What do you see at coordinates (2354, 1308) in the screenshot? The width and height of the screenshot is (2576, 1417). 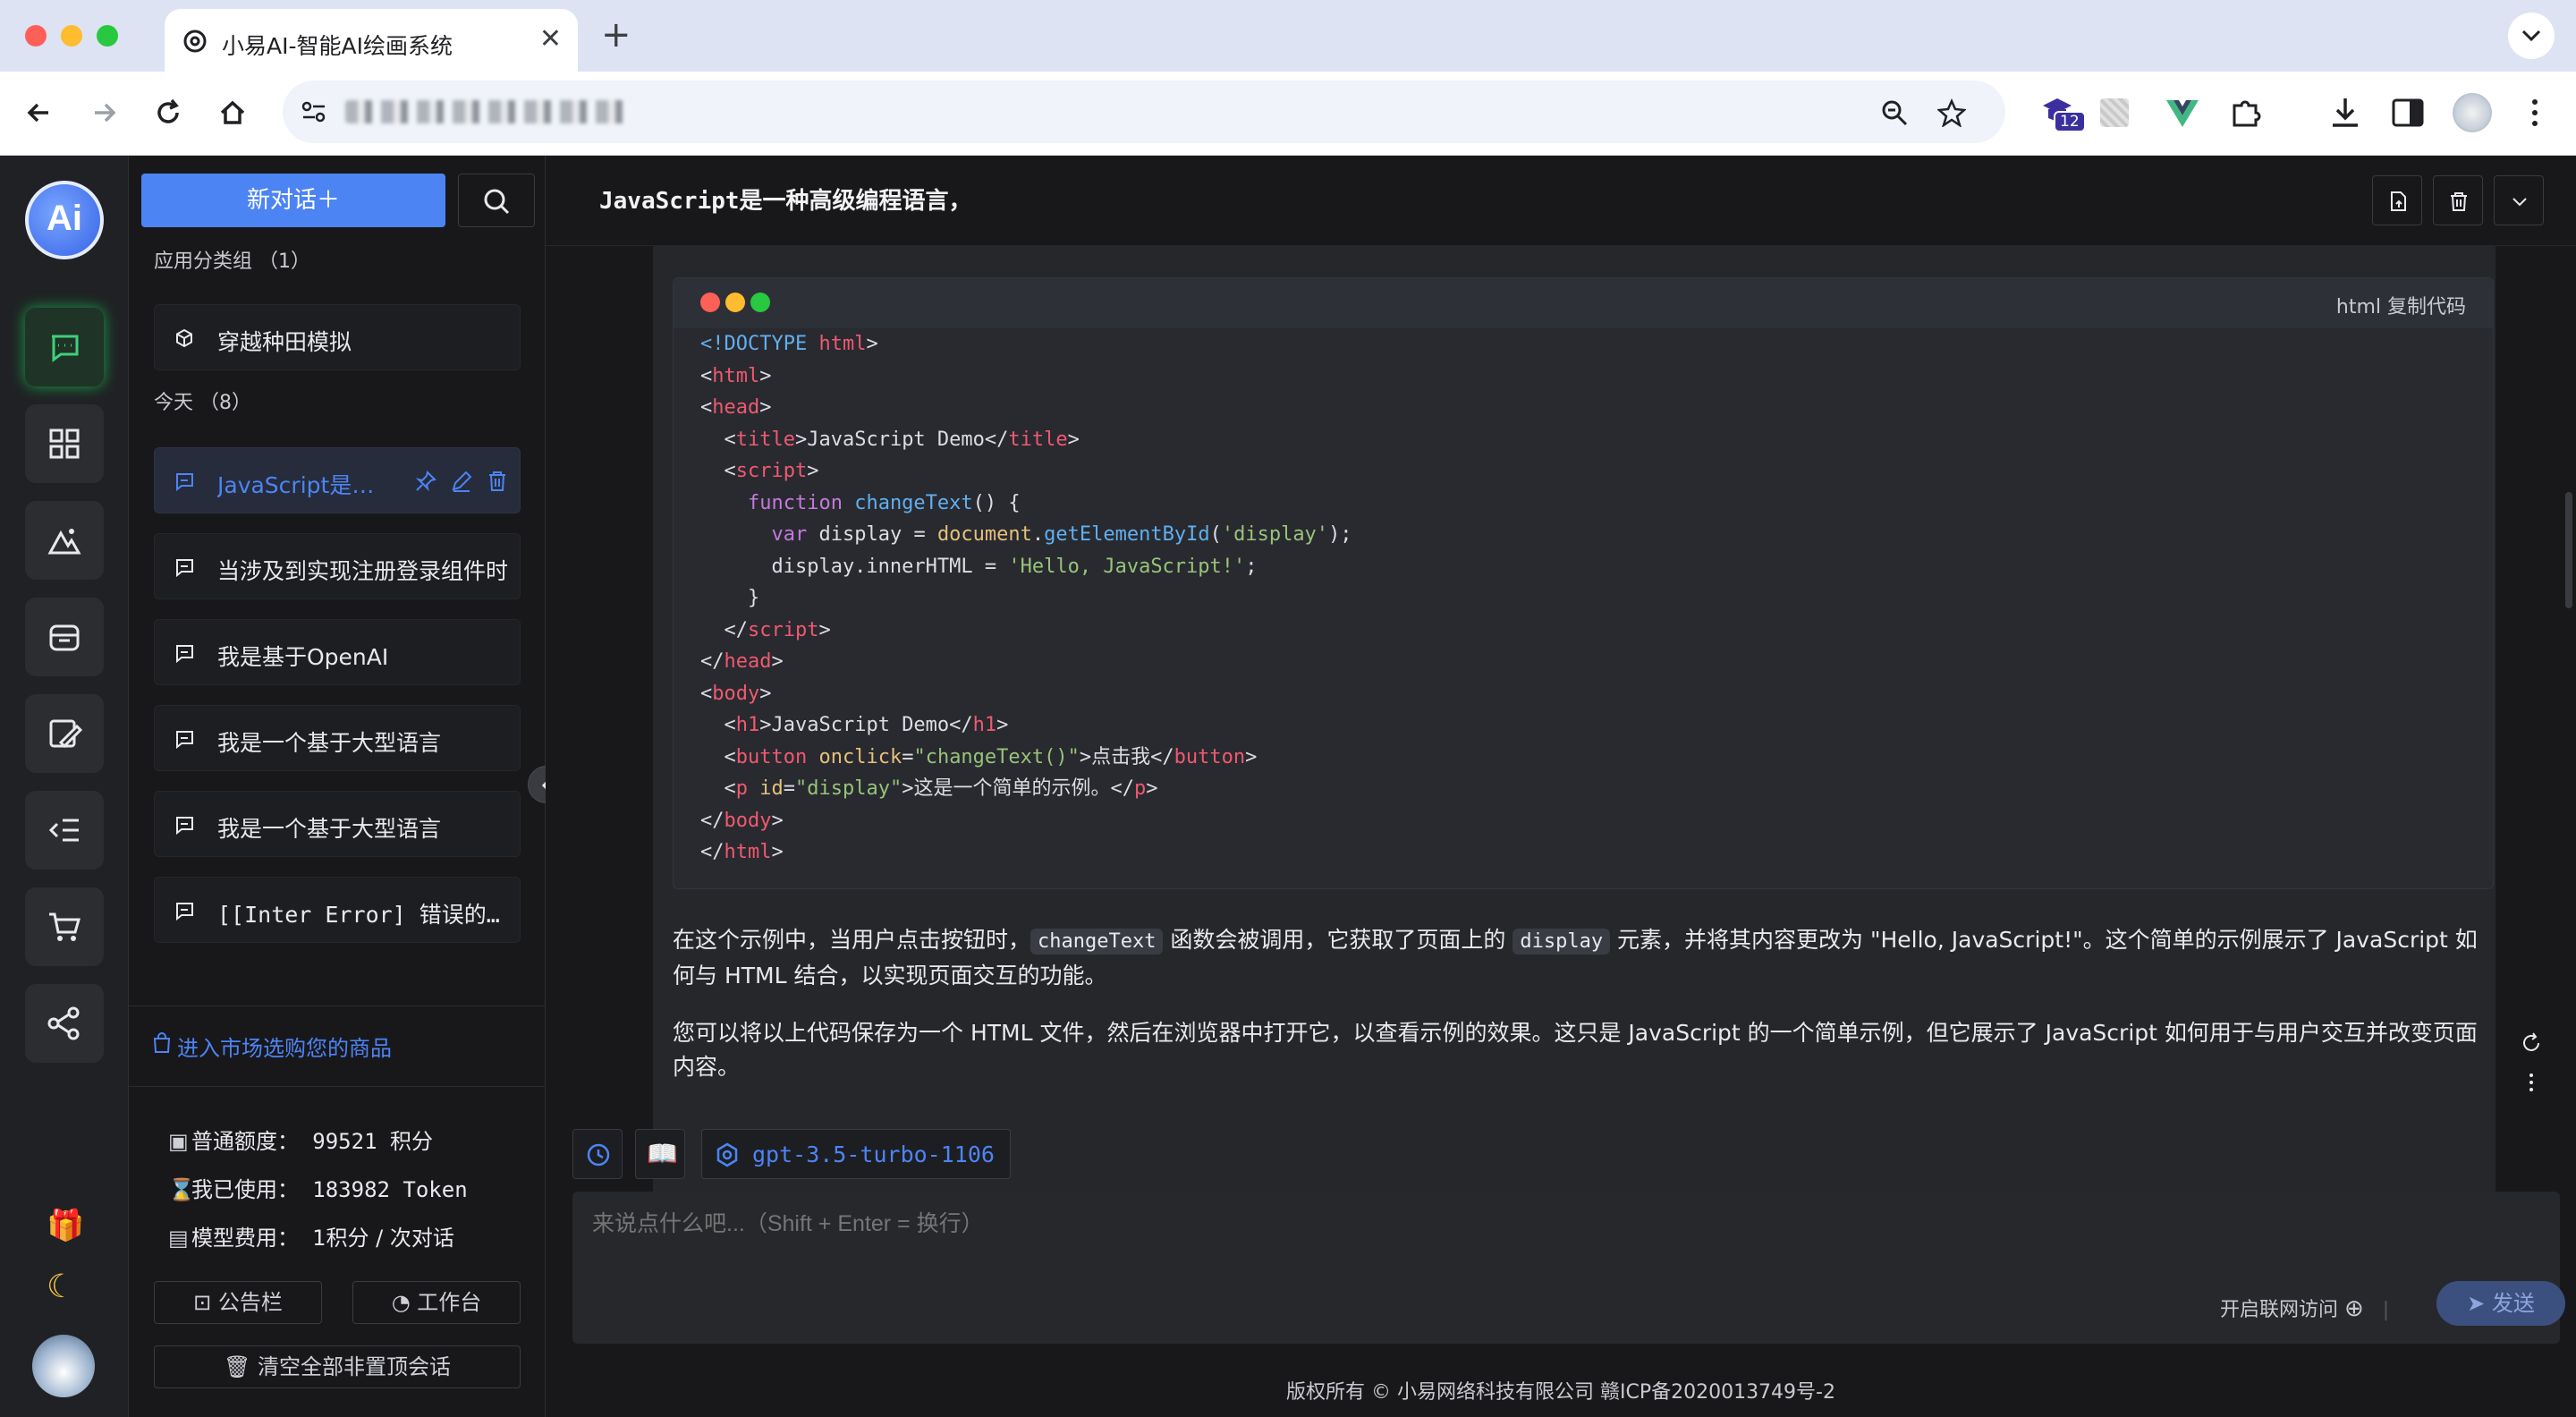 I see `globe-icon: ⊕` at bounding box center [2354, 1308].